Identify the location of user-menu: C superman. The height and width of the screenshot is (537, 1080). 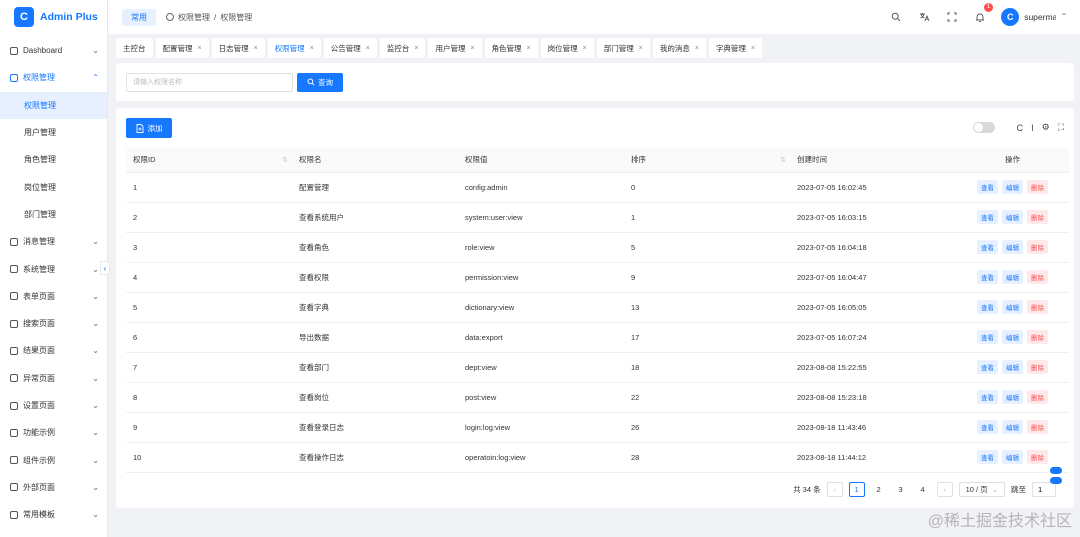
(1031, 17).